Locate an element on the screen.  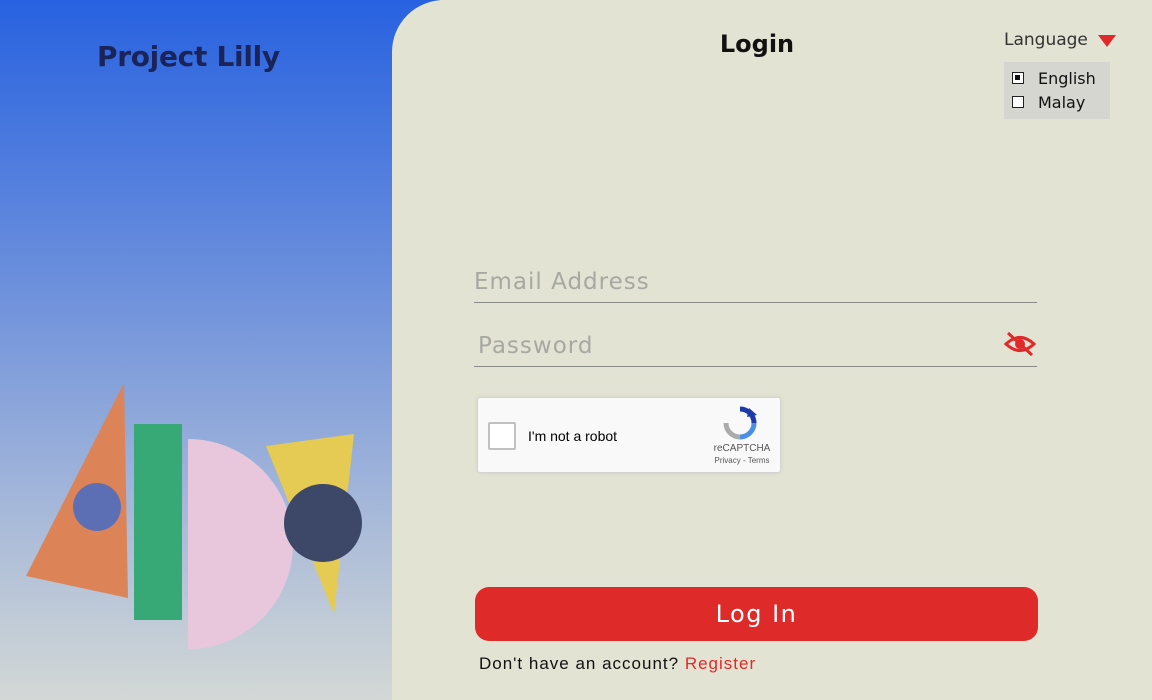
email-input is located at coordinates (755, 282).